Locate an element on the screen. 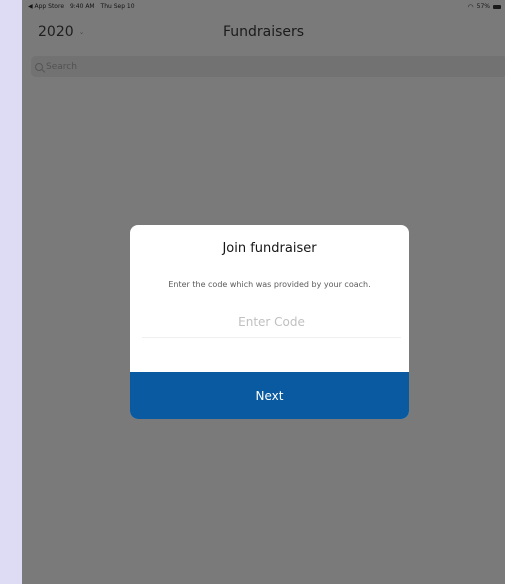  next-button: Next is located at coordinates (269, 395).